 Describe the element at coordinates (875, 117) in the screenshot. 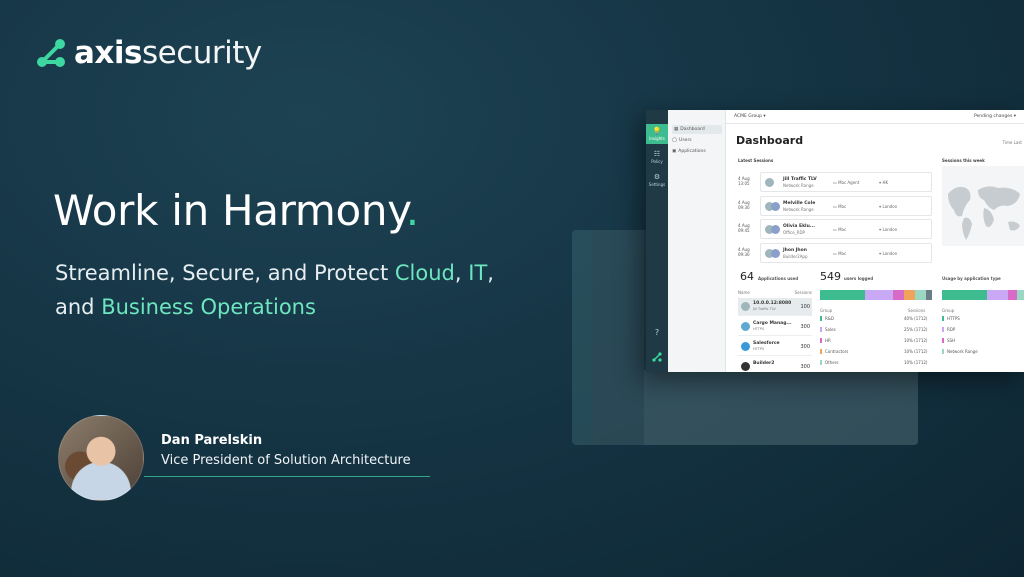

I see `top-bar: ACME Group ▾ Pending changes ▾` at that location.